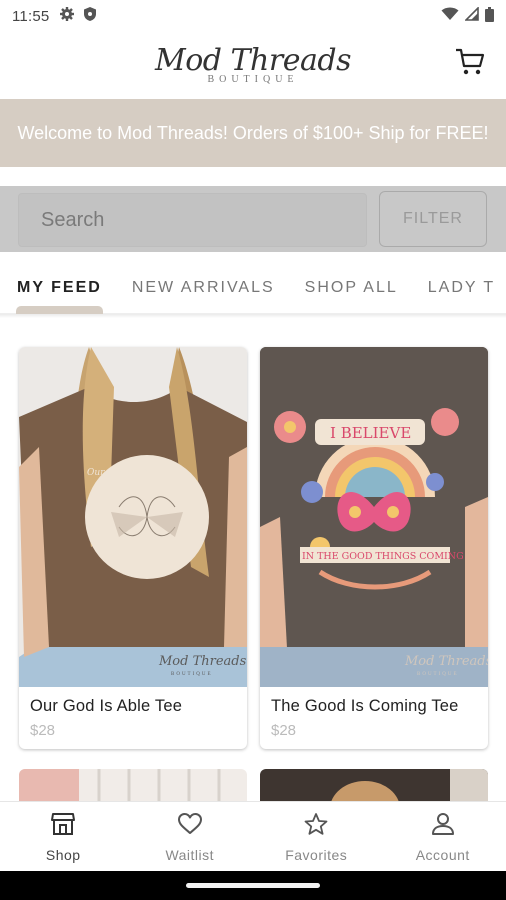  Describe the element at coordinates (351, 288) in the screenshot. I see `tab-shop-all: SHOP ALL` at that location.